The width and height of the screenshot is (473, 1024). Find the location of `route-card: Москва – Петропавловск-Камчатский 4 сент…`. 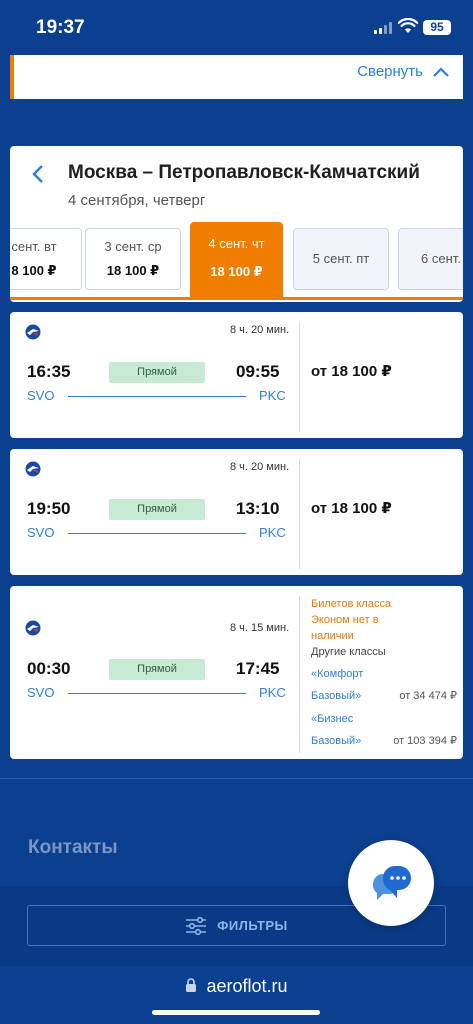

route-card: Москва – Петропавловск-Камчатский 4 сент… is located at coordinates (236, 224).